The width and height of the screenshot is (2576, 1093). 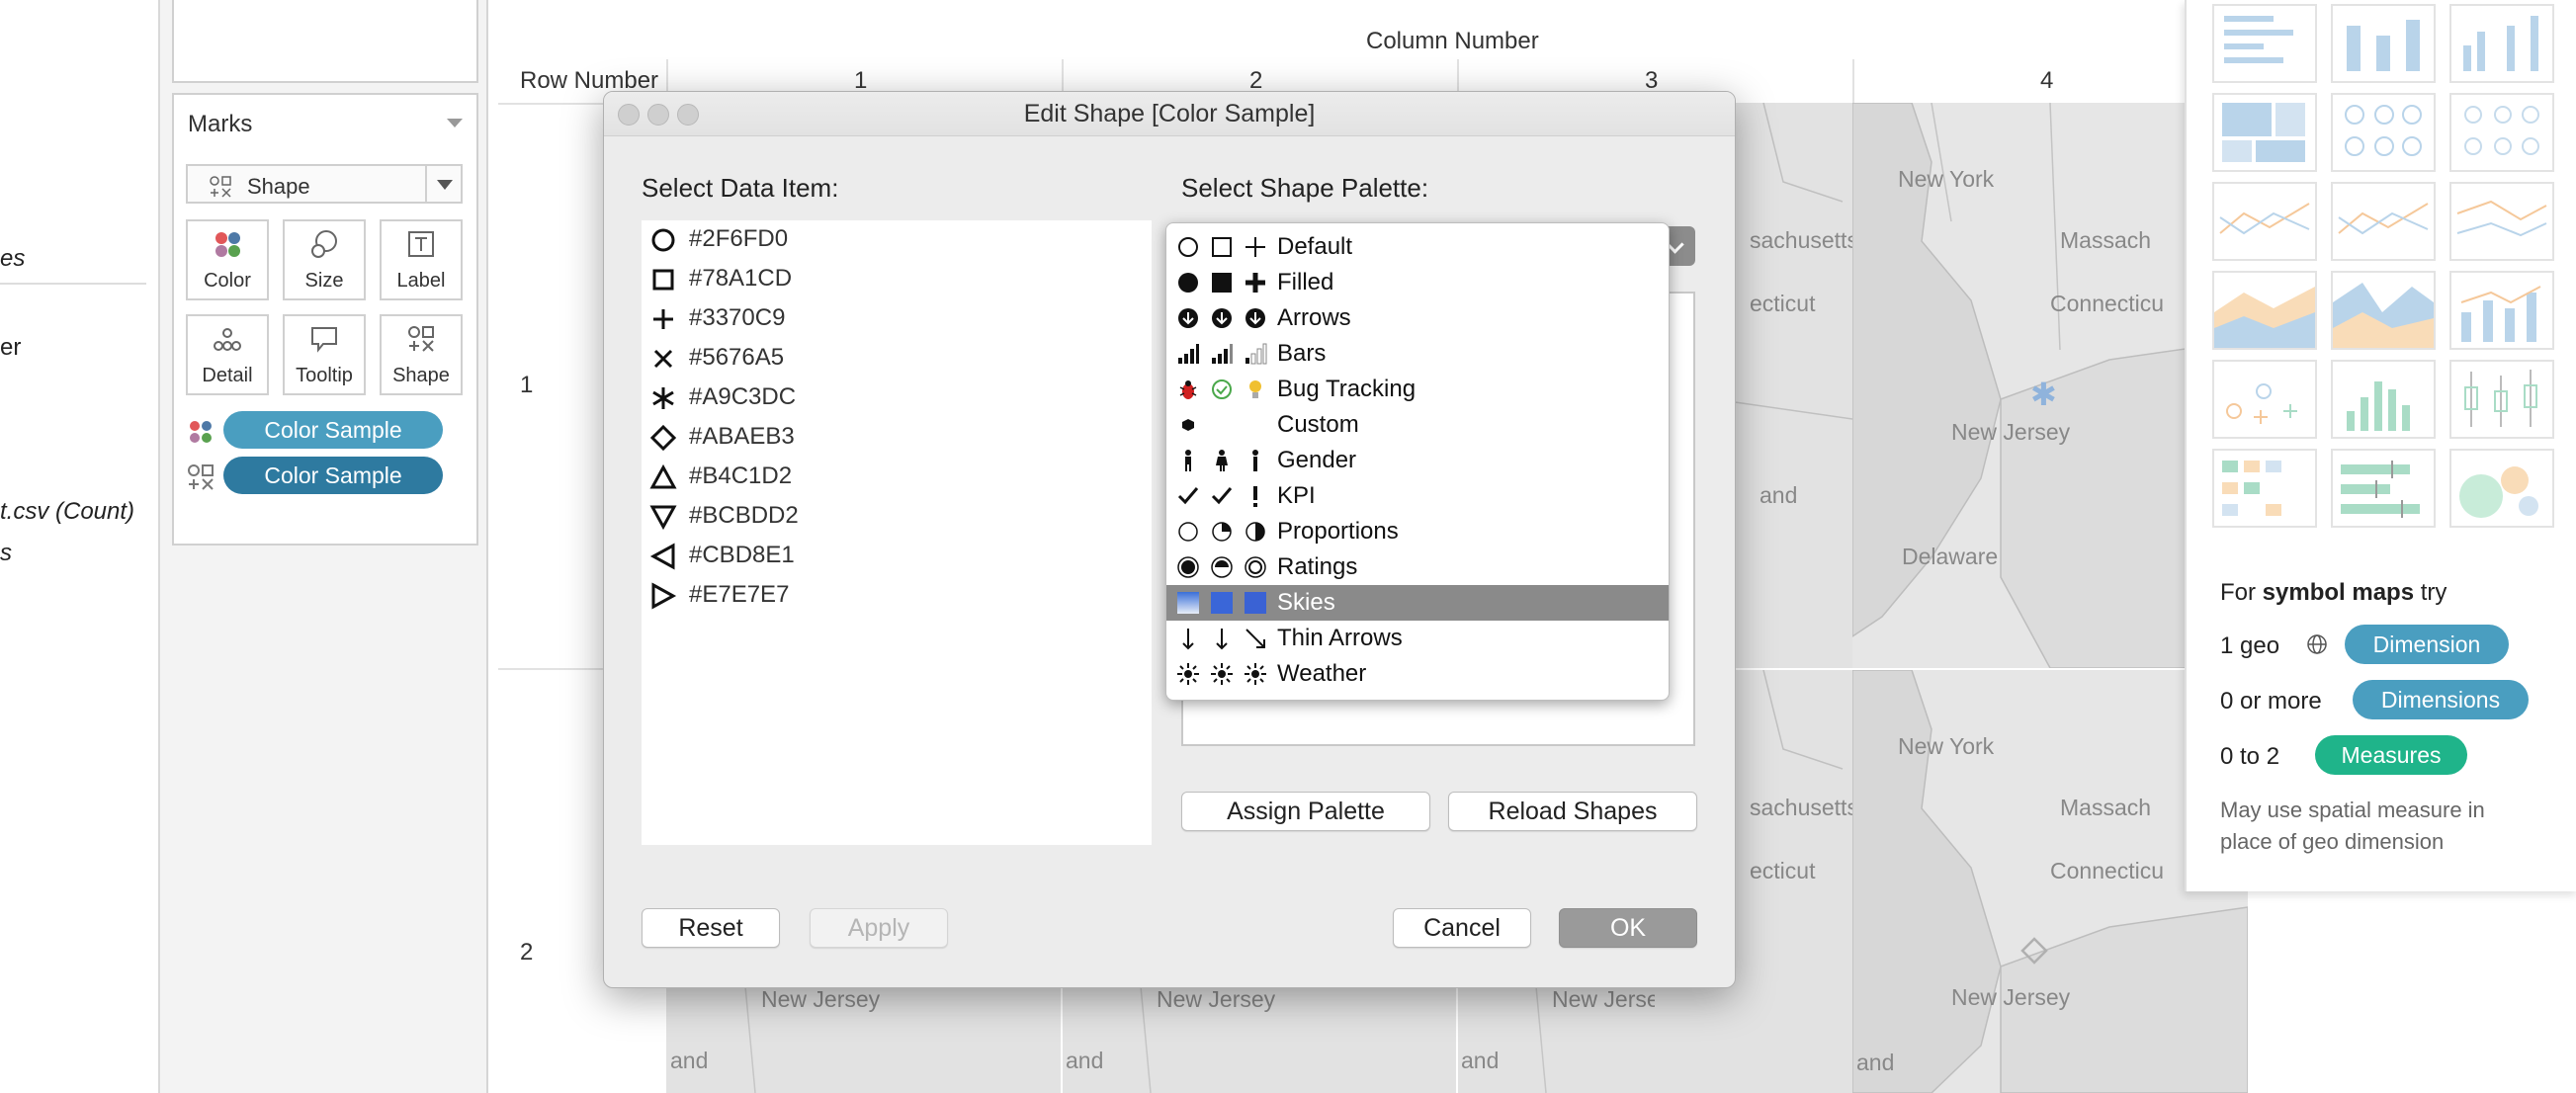 What do you see at coordinates (897, 556) in the screenshot?
I see `data-item: #CBD8E1` at bounding box center [897, 556].